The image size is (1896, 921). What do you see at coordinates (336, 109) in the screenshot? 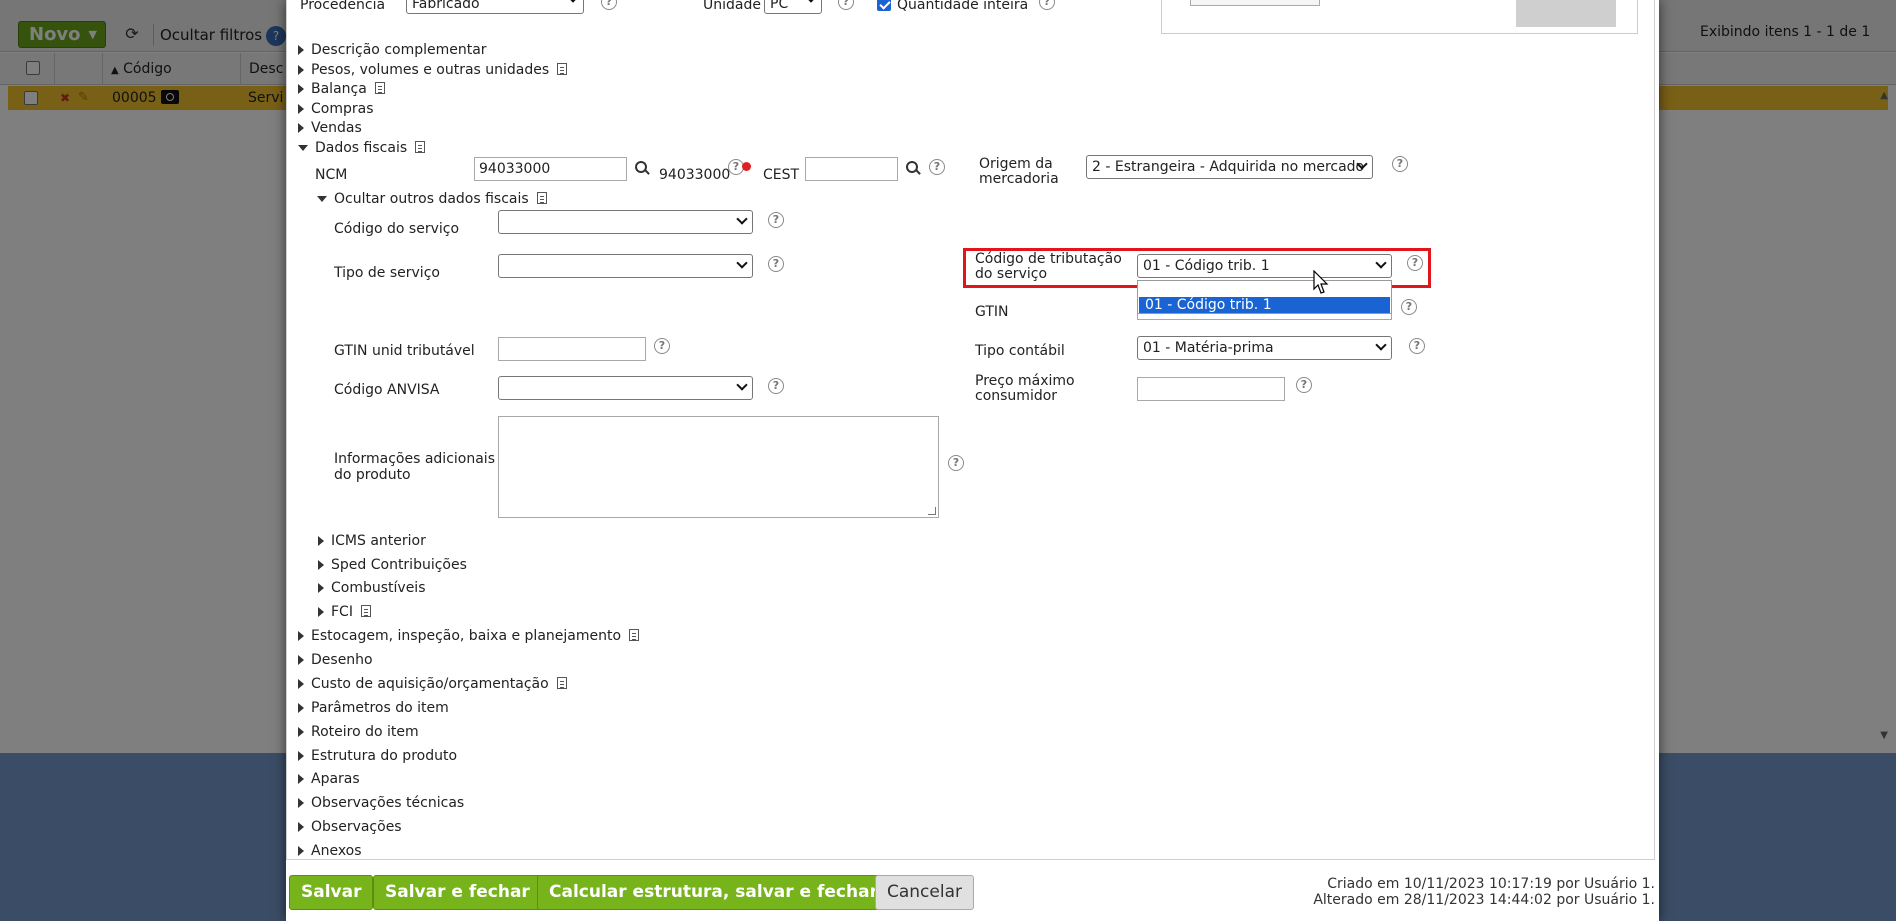
I see `section-compras: Compras` at bounding box center [336, 109].